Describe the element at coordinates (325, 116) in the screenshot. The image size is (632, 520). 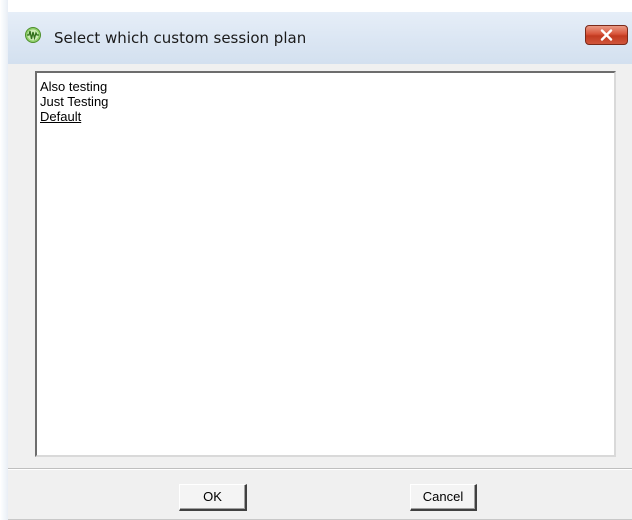
I see `list-item-default: Default` at that location.